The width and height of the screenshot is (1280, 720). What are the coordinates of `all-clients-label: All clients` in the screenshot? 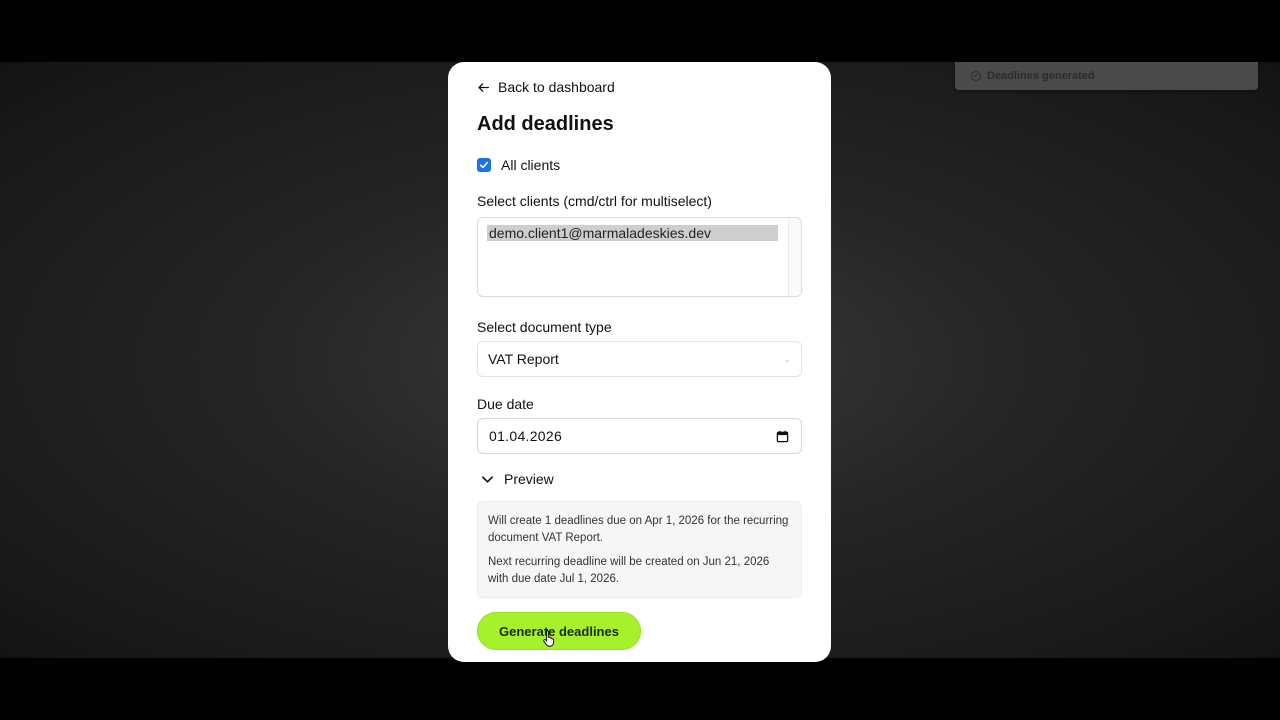 It's located at (531, 165).